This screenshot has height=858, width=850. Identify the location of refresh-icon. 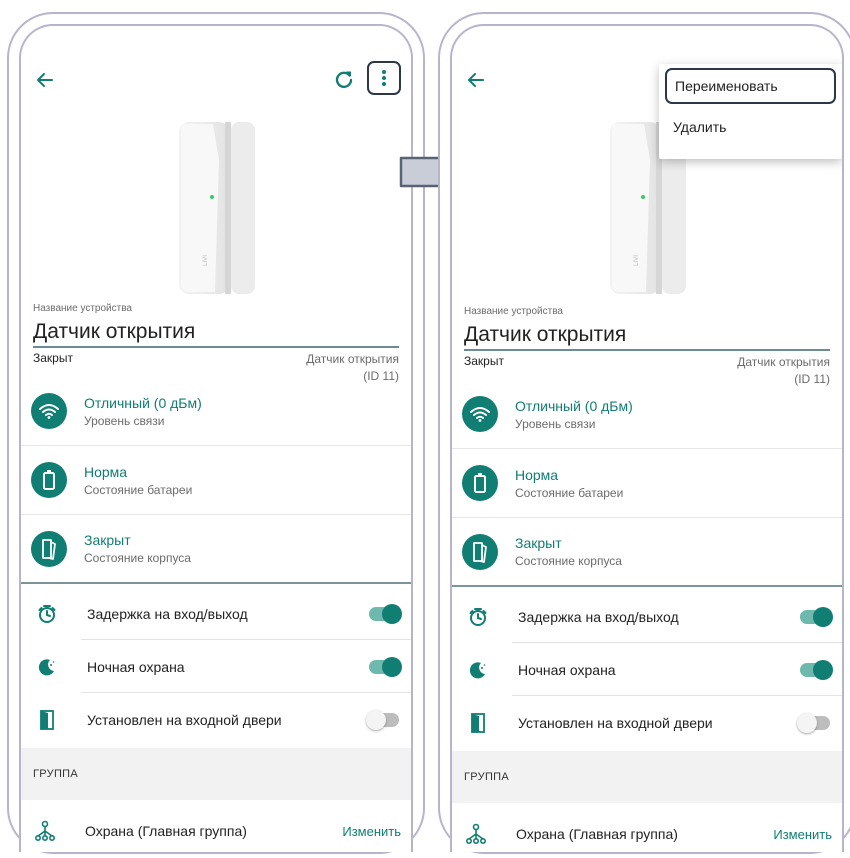
(344, 79).